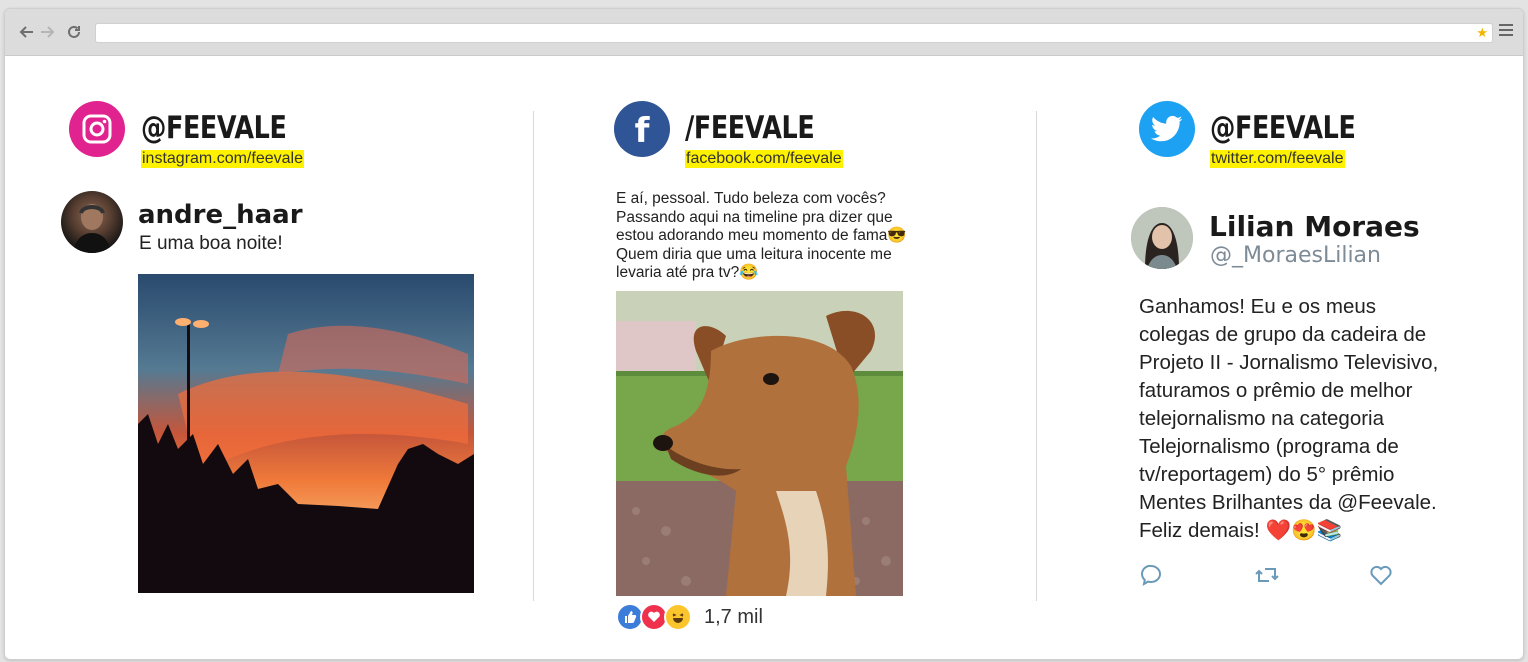  What do you see at coordinates (220, 215) in the screenshot?
I see `post-username: andre_haar` at bounding box center [220, 215].